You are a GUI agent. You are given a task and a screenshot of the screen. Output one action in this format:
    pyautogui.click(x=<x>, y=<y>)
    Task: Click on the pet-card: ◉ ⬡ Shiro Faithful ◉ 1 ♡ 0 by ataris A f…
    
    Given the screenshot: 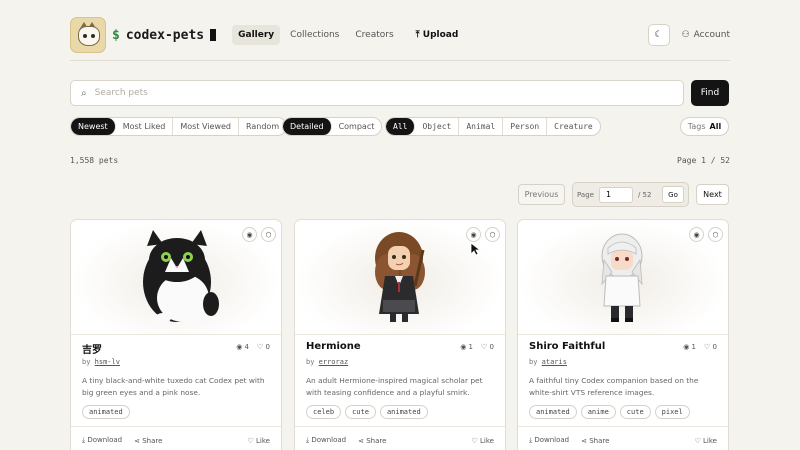 What is the action you would take?
    pyautogui.click(x=623, y=334)
    